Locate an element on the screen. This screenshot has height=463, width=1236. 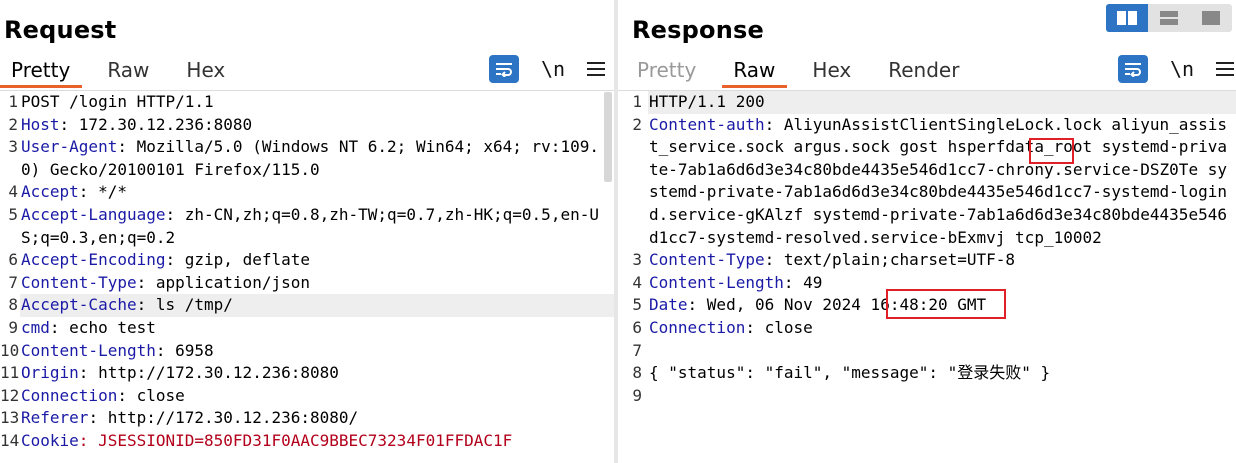
line-number: 10 is located at coordinates (10, 350).